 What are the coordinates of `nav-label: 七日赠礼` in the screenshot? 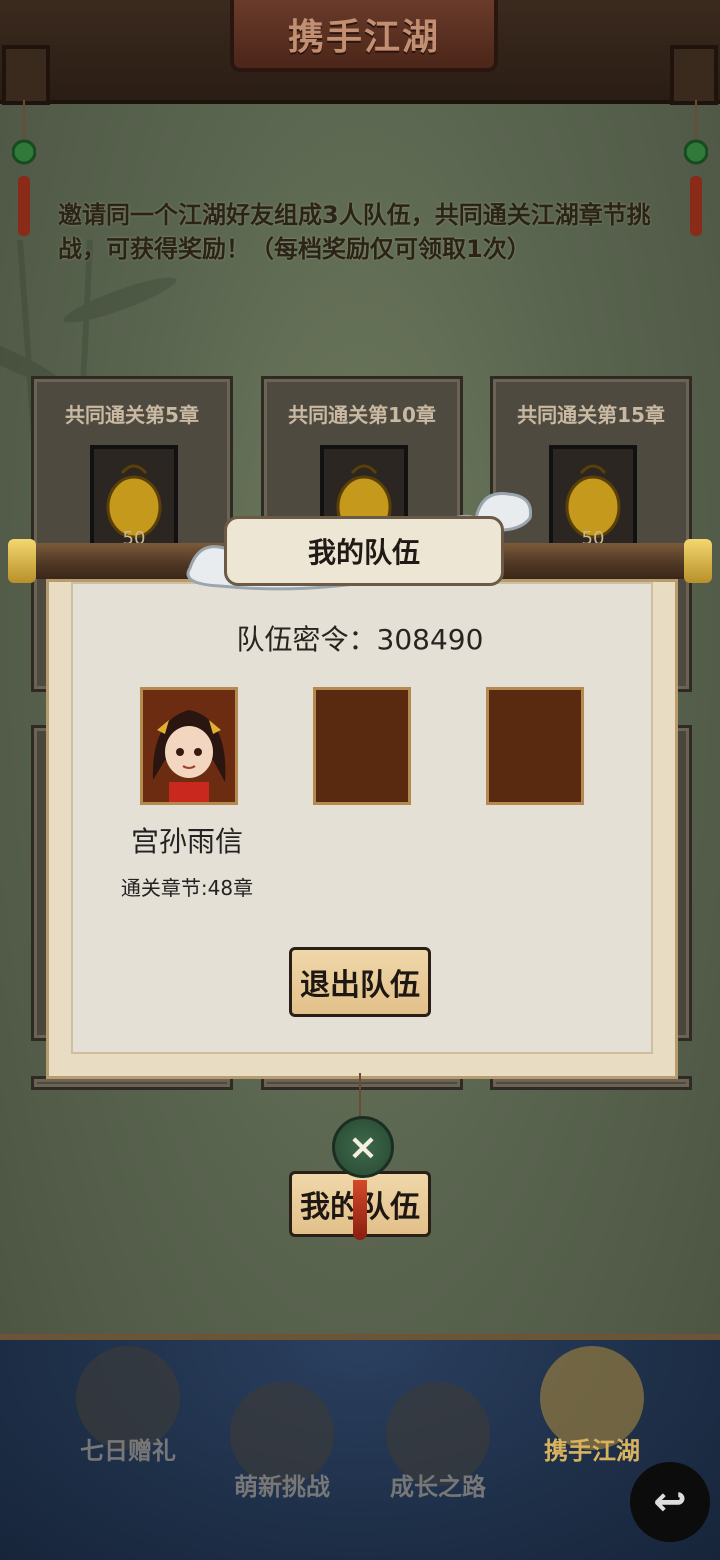 It's located at (128, 1451).